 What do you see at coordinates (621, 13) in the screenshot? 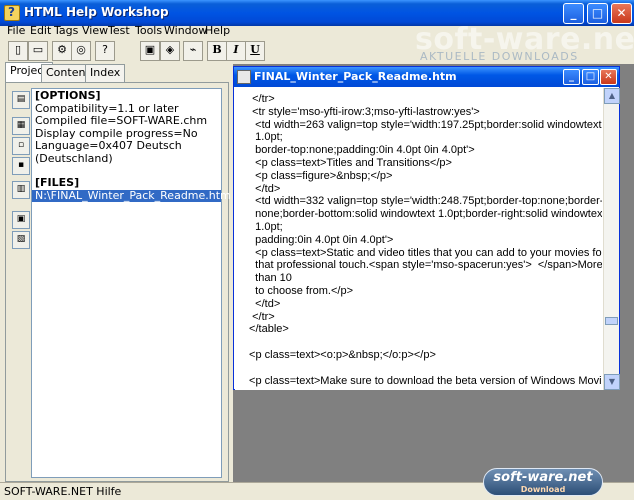
I see `close-button: ✕` at bounding box center [621, 13].